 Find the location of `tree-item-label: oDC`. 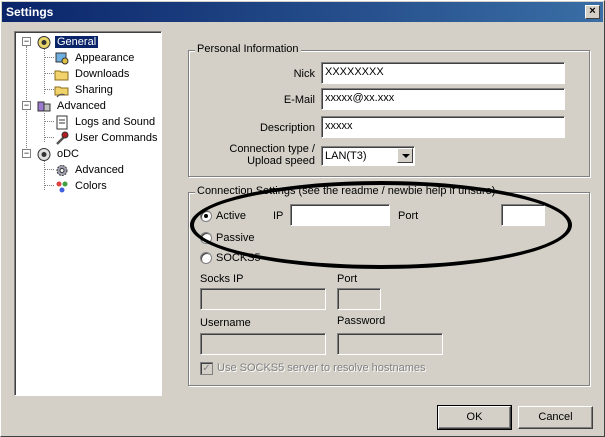

tree-item-label: oDC is located at coordinates (68, 154).